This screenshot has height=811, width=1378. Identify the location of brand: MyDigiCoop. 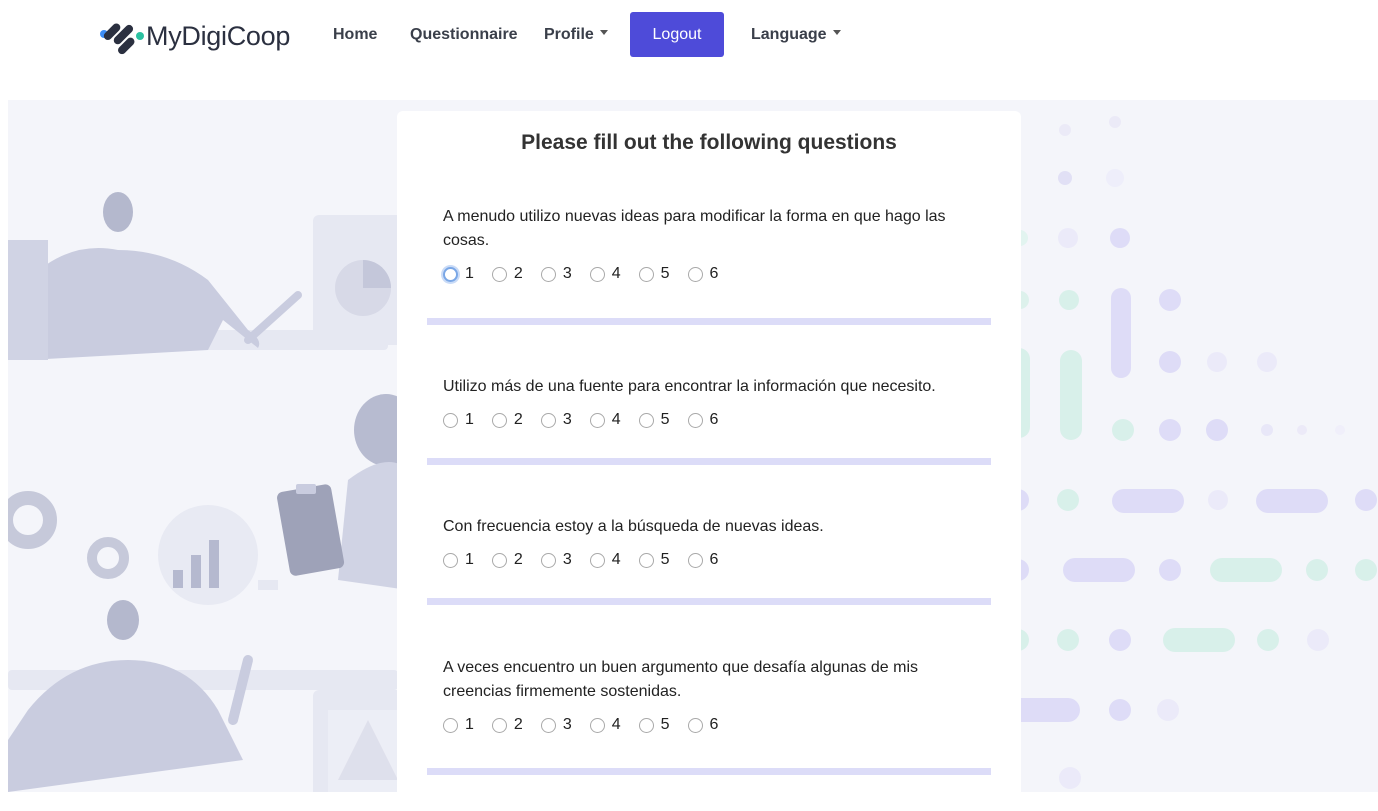
(194, 36).